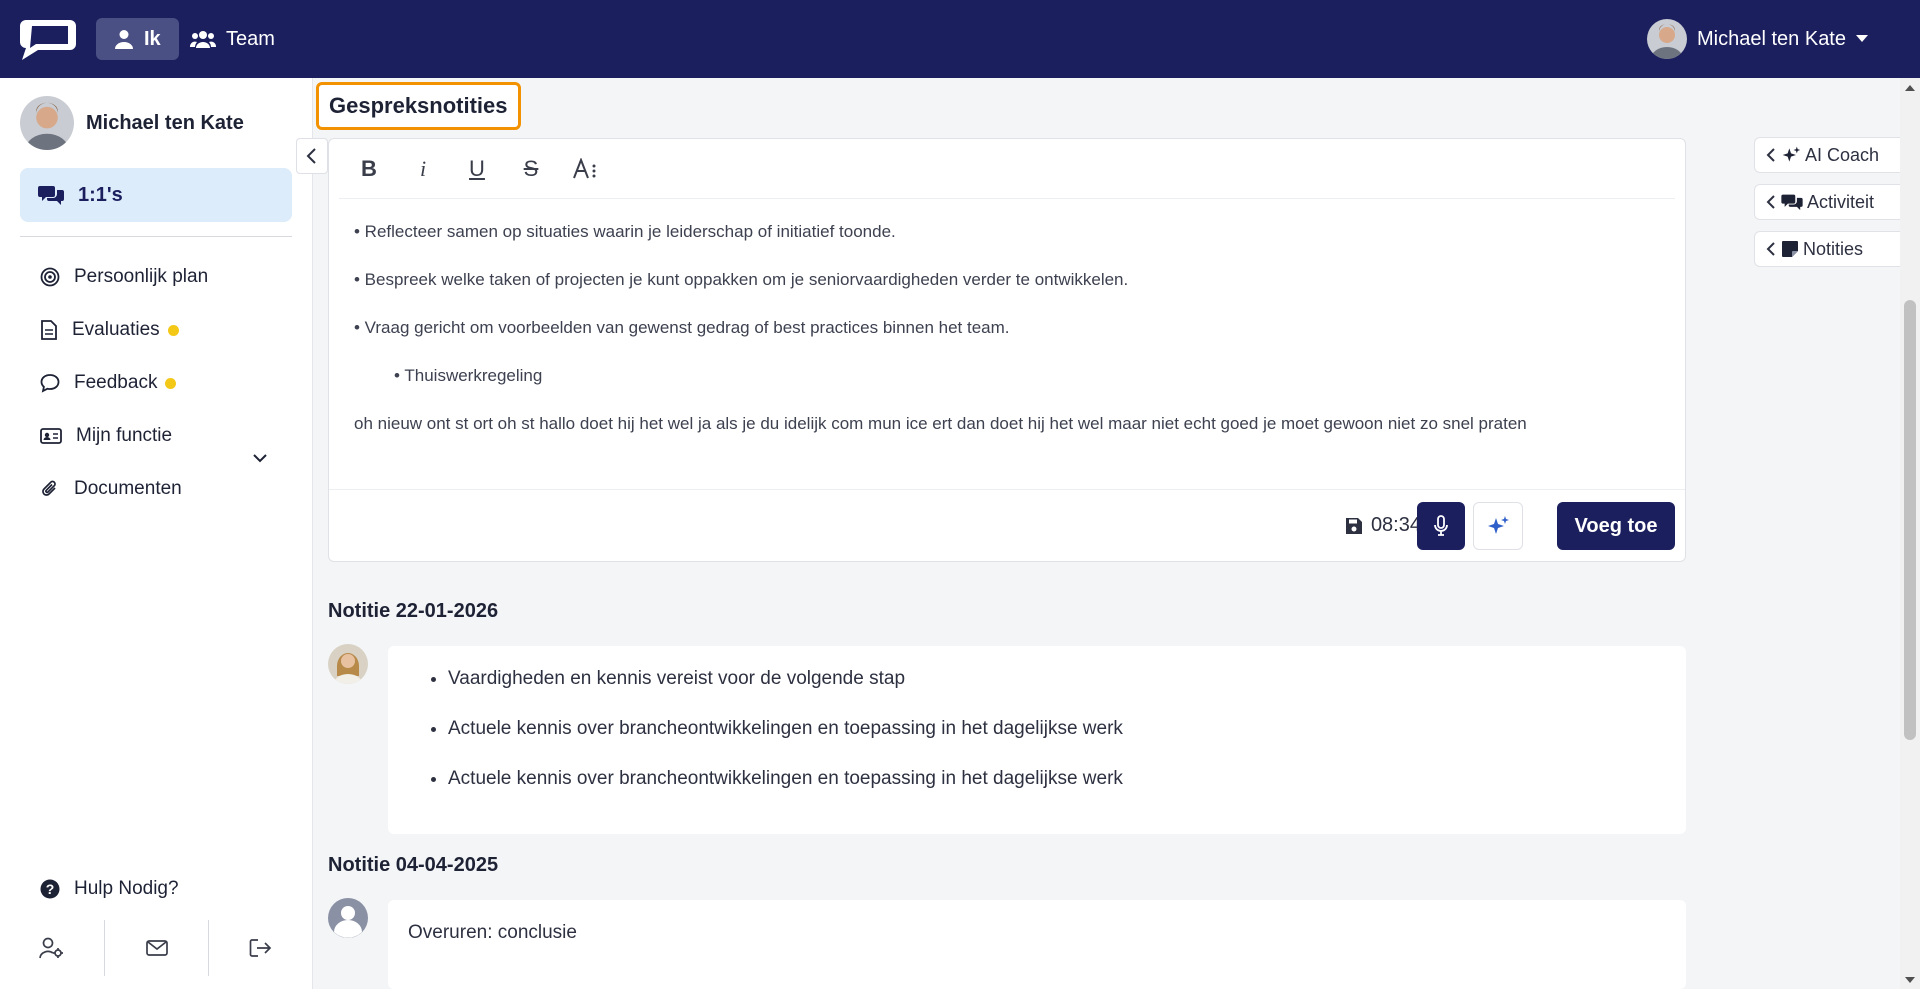  I want to click on nav-tab-label: Team, so click(250, 38).